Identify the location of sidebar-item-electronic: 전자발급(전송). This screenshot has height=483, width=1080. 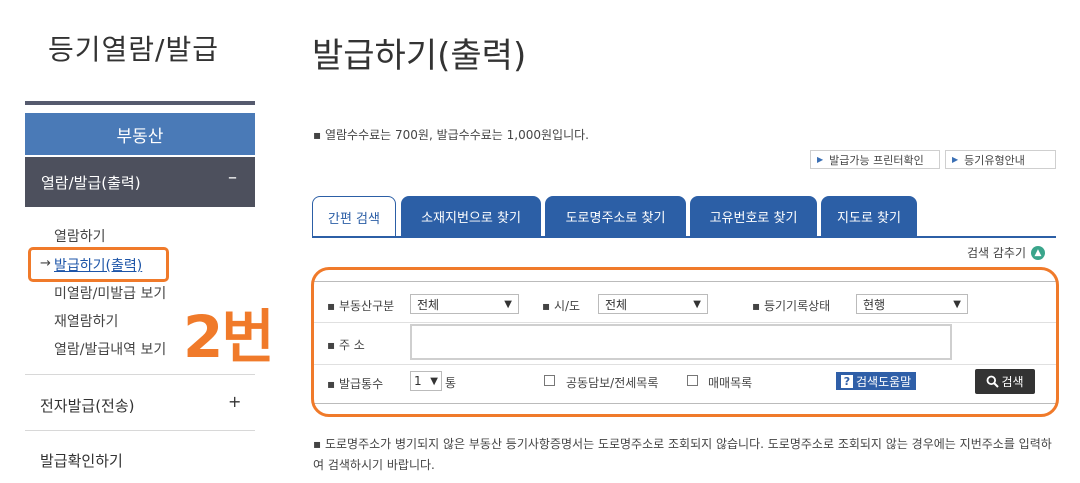
(87, 405).